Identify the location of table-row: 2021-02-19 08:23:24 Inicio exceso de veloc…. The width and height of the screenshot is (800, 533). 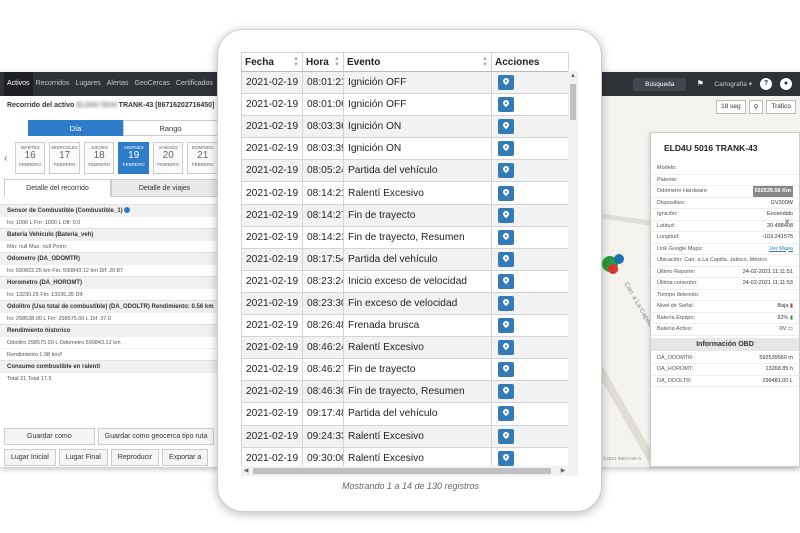
(405, 281).